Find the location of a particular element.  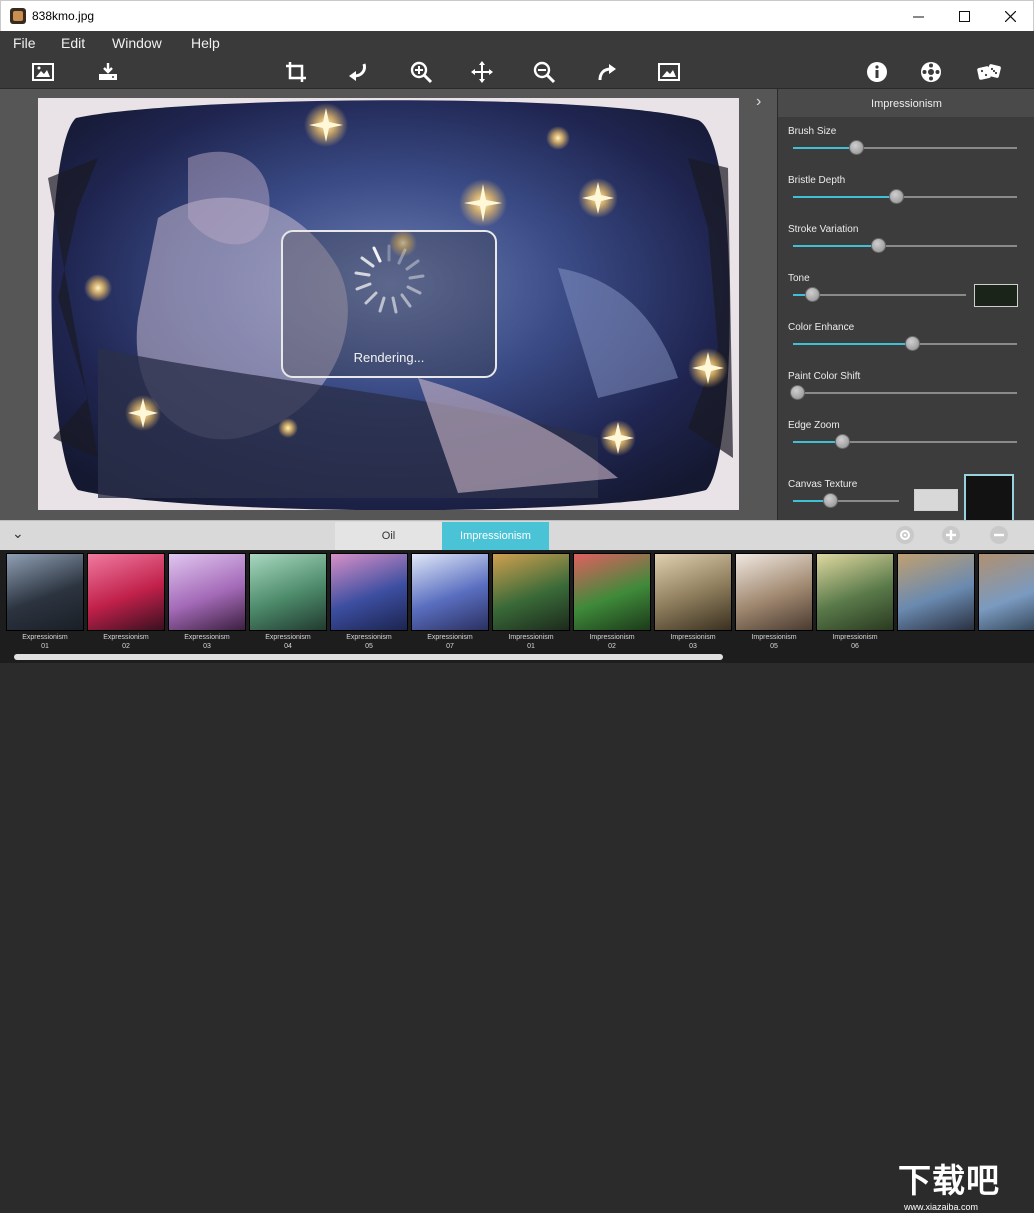

close-button is located at coordinates (1010, 16).